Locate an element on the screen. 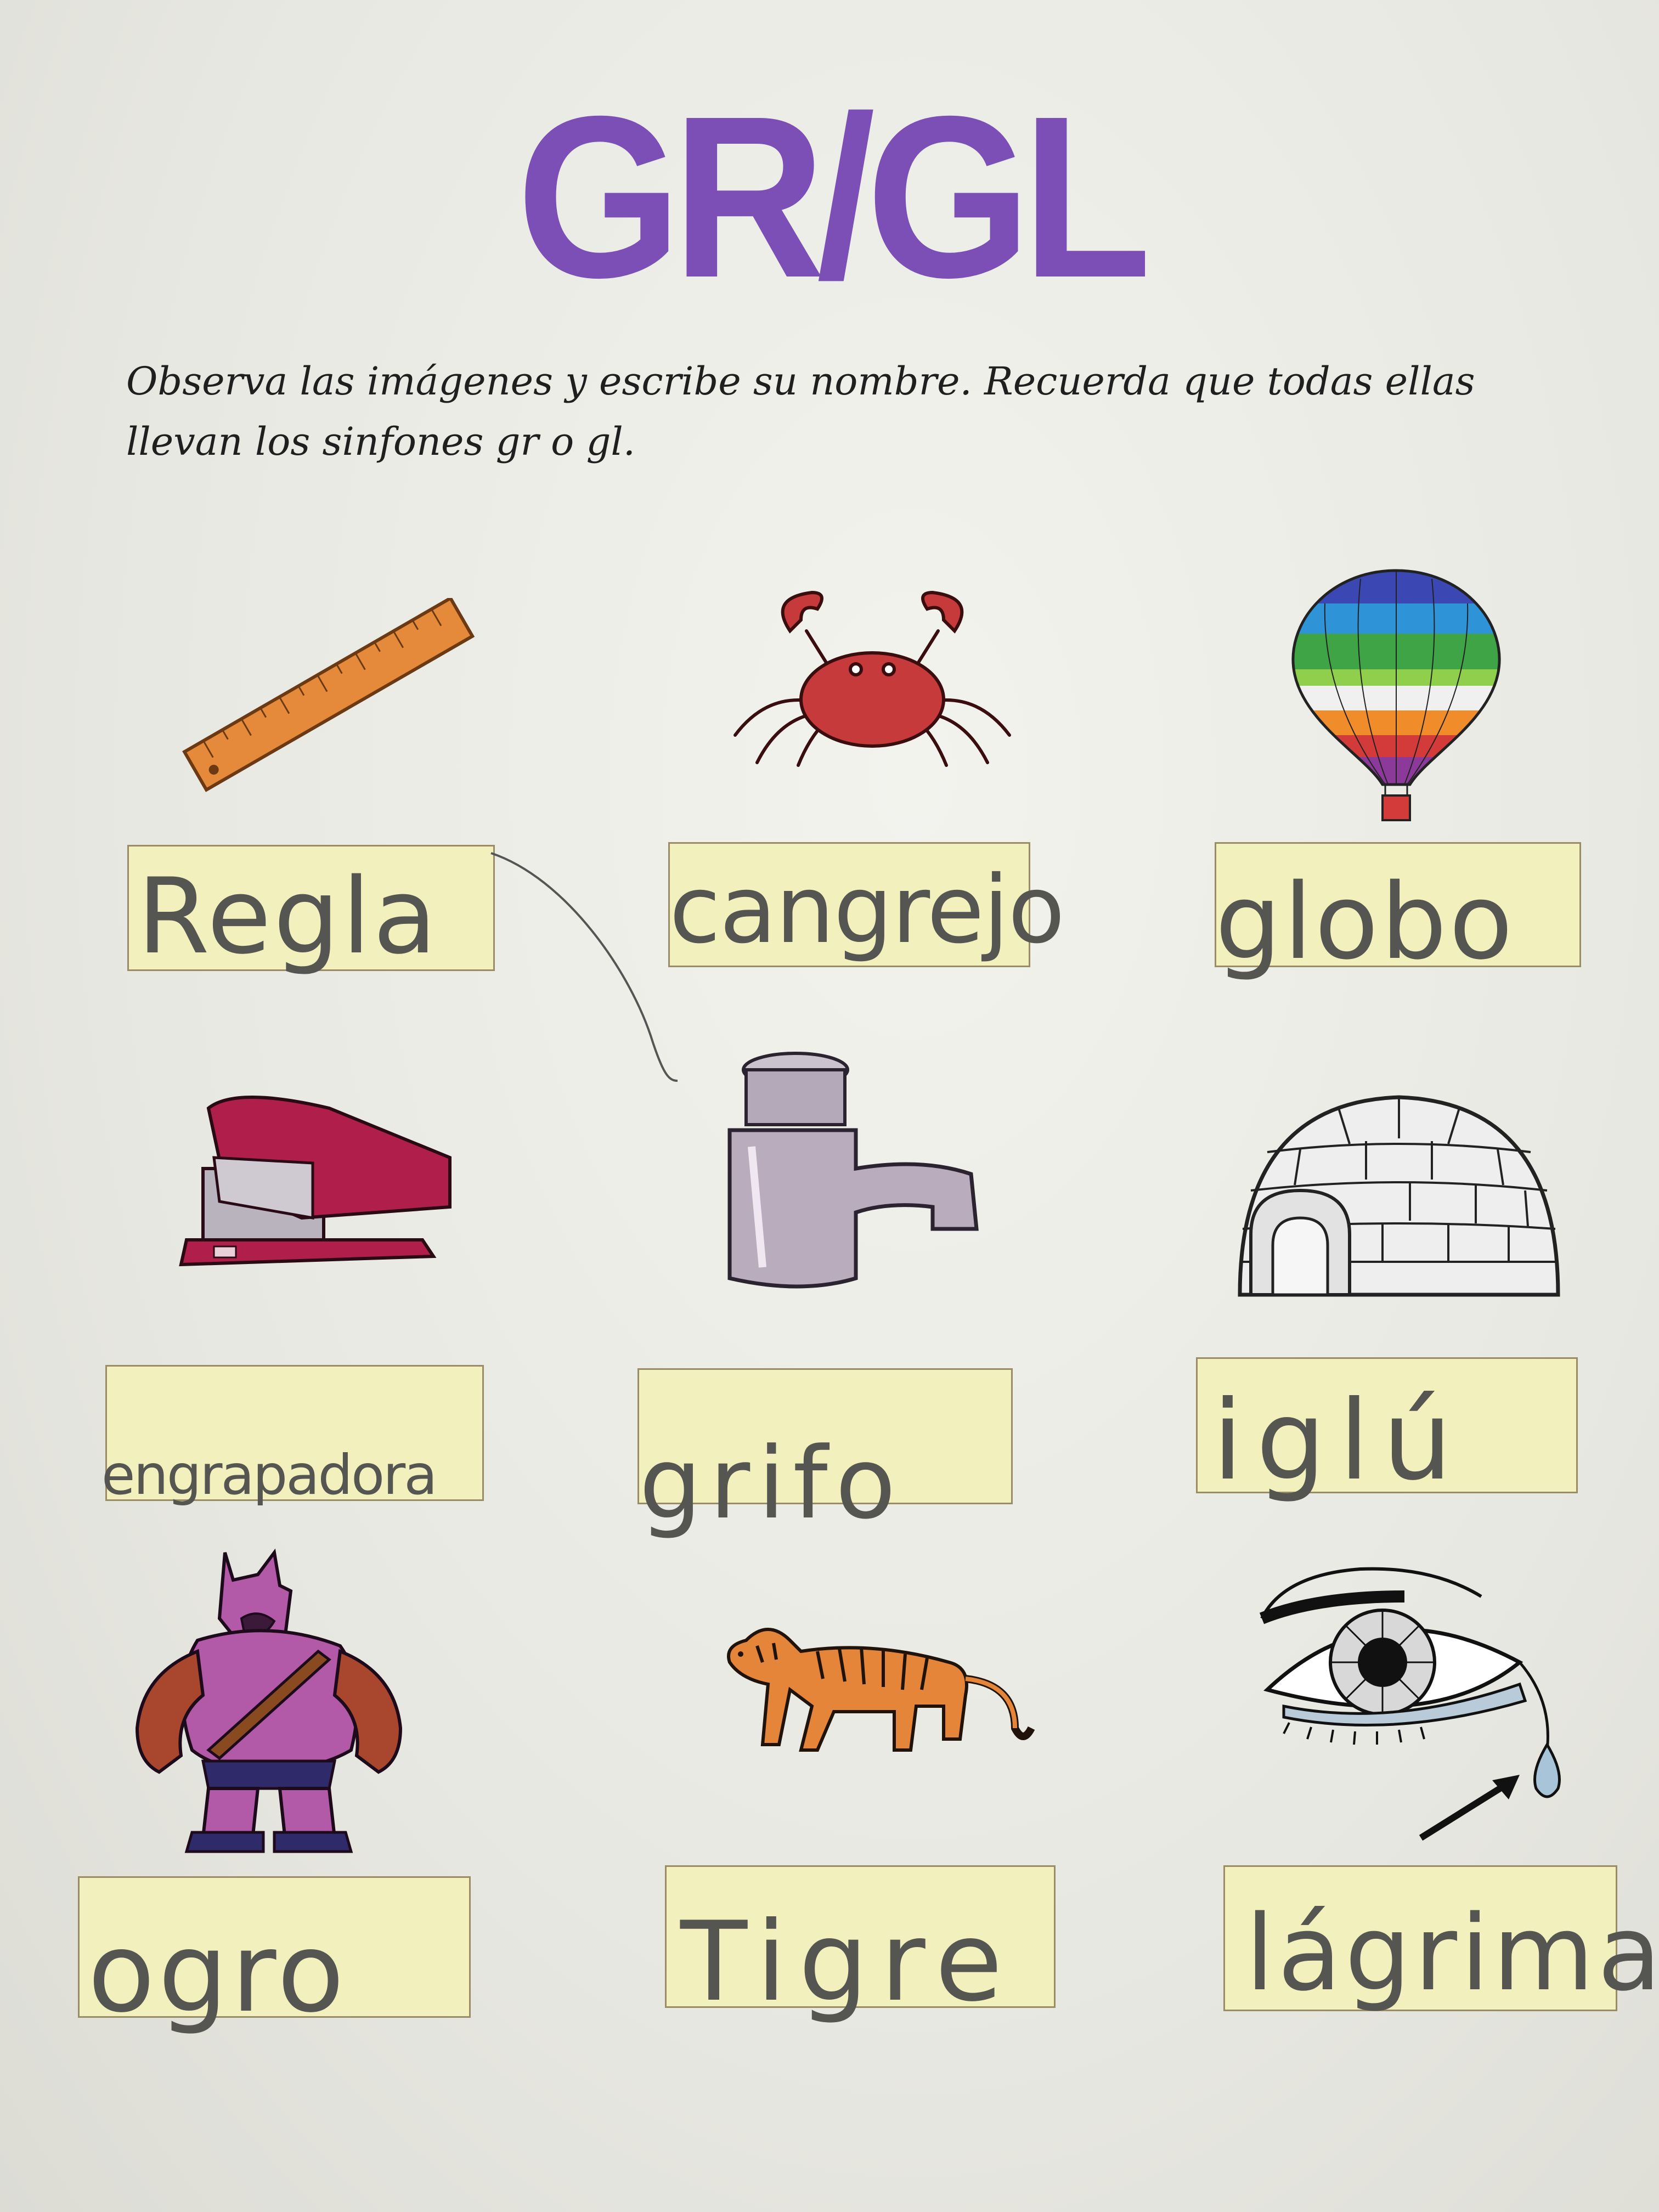 This screenshot has height=2212, width=1659. answer-text-5: grifo is located at coordinates (771, 1483).